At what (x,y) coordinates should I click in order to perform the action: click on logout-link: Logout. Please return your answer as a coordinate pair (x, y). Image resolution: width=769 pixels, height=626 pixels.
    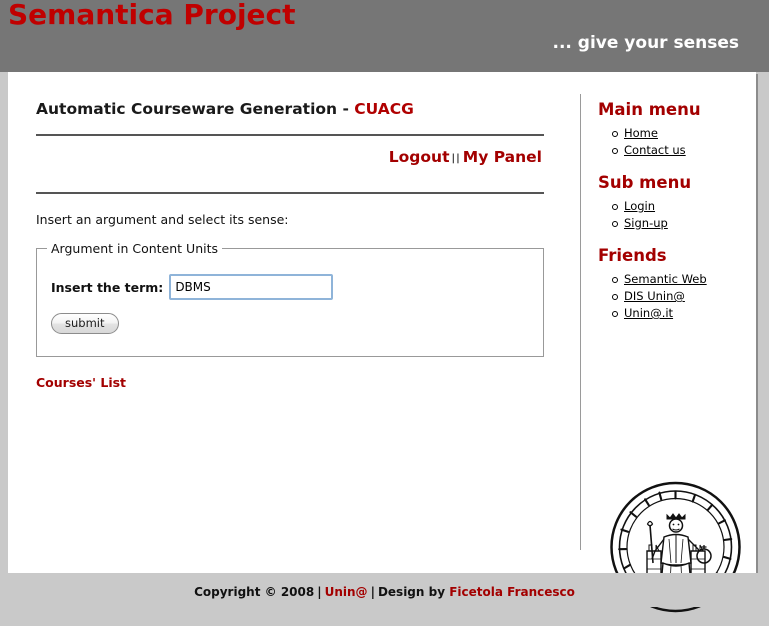
    Looking at the image, I should click on (419, 157).